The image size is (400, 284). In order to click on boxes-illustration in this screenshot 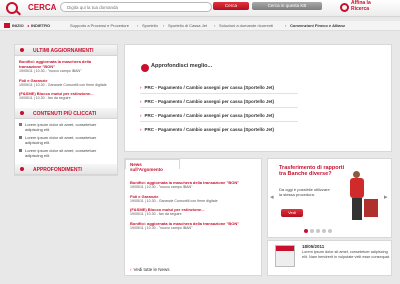, I will do `click(371, 208)`.